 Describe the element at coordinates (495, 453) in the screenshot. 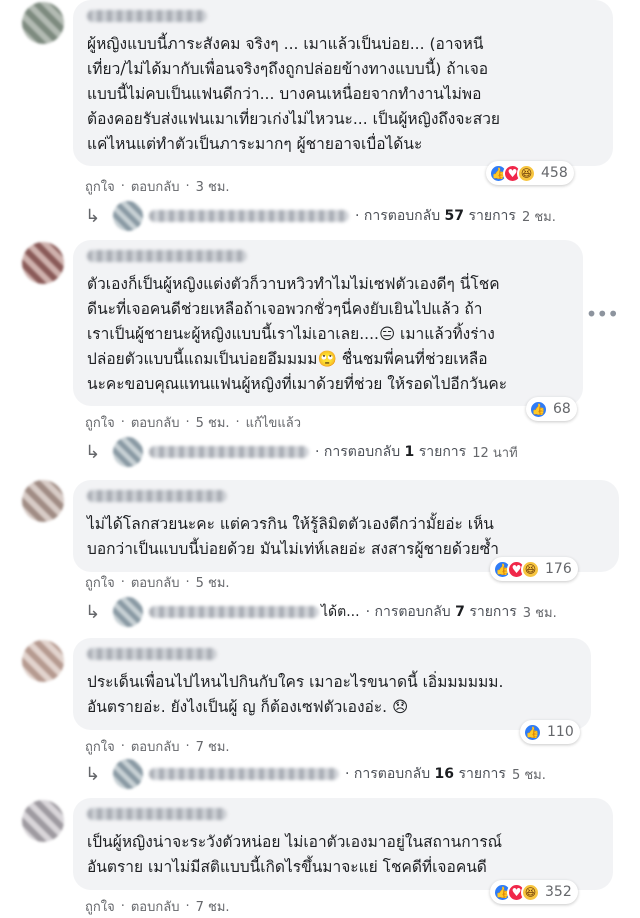

I see `reply-time: 12 นาที` at that location.